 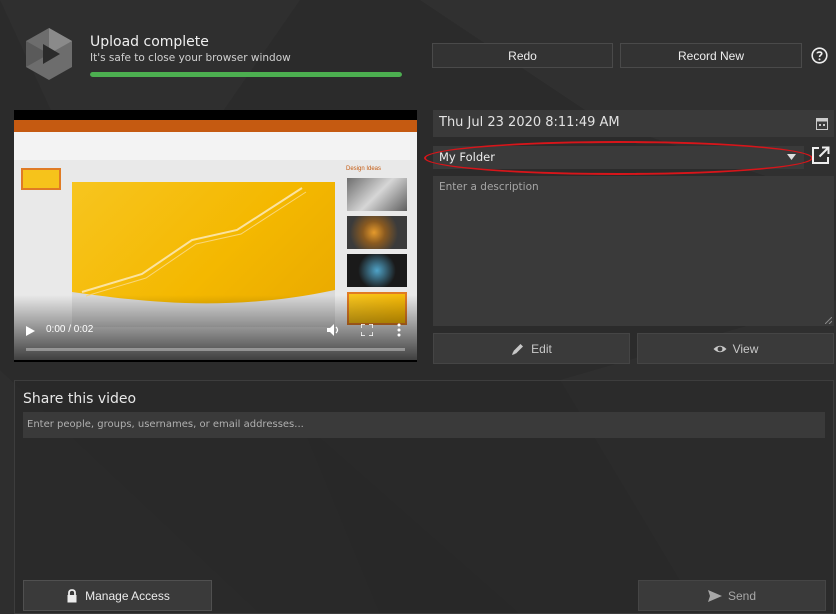 I want to click on share-title: Share this video, so click(x=80, y=399).